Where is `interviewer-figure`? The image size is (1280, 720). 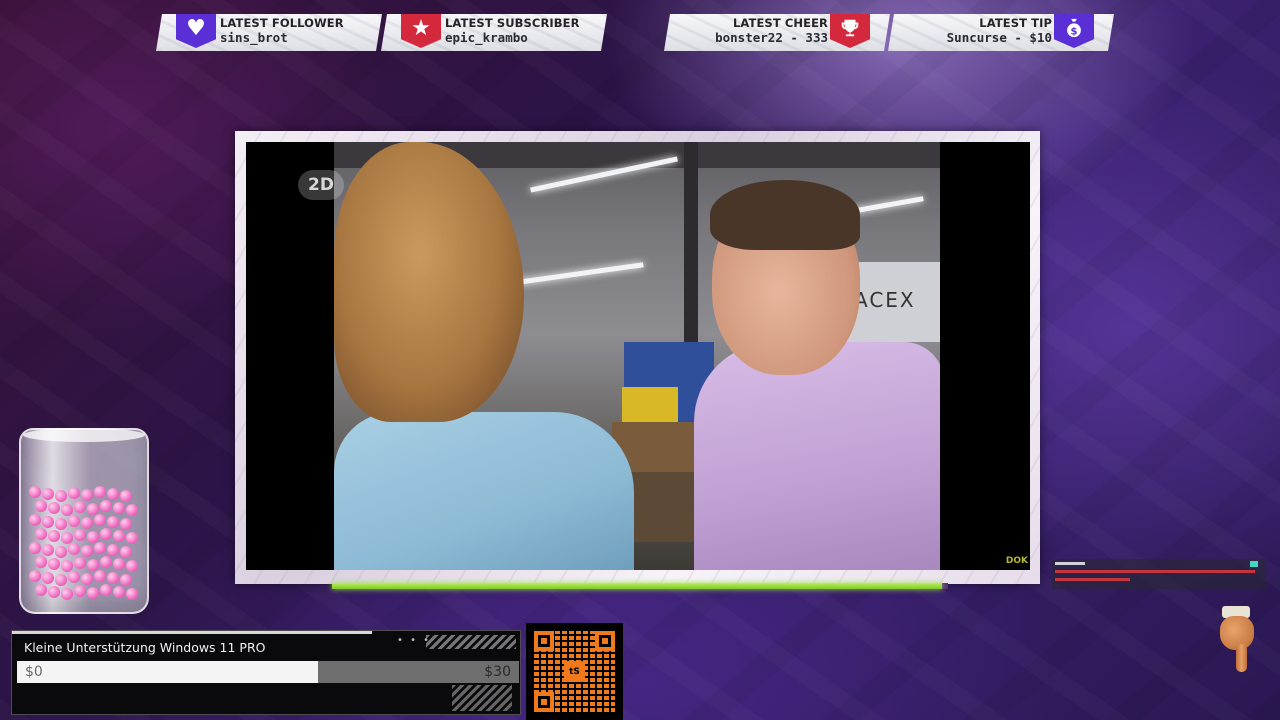
interviewer-figure is located at coordinates (484, 491).